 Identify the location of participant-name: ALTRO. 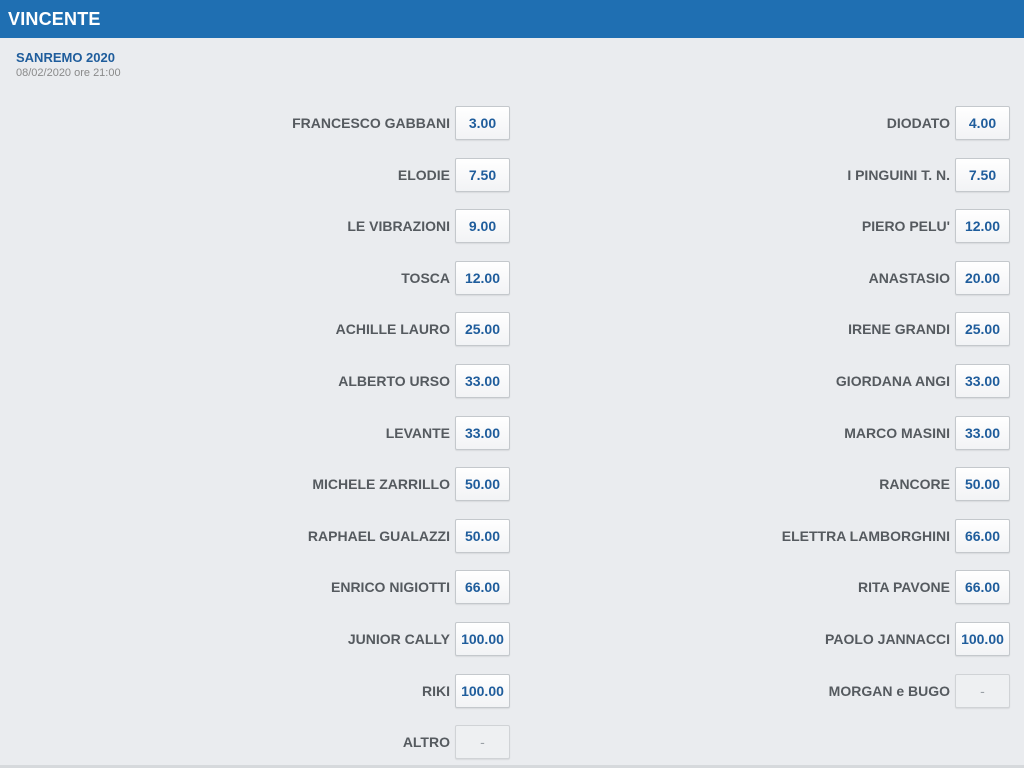
(426, 742).